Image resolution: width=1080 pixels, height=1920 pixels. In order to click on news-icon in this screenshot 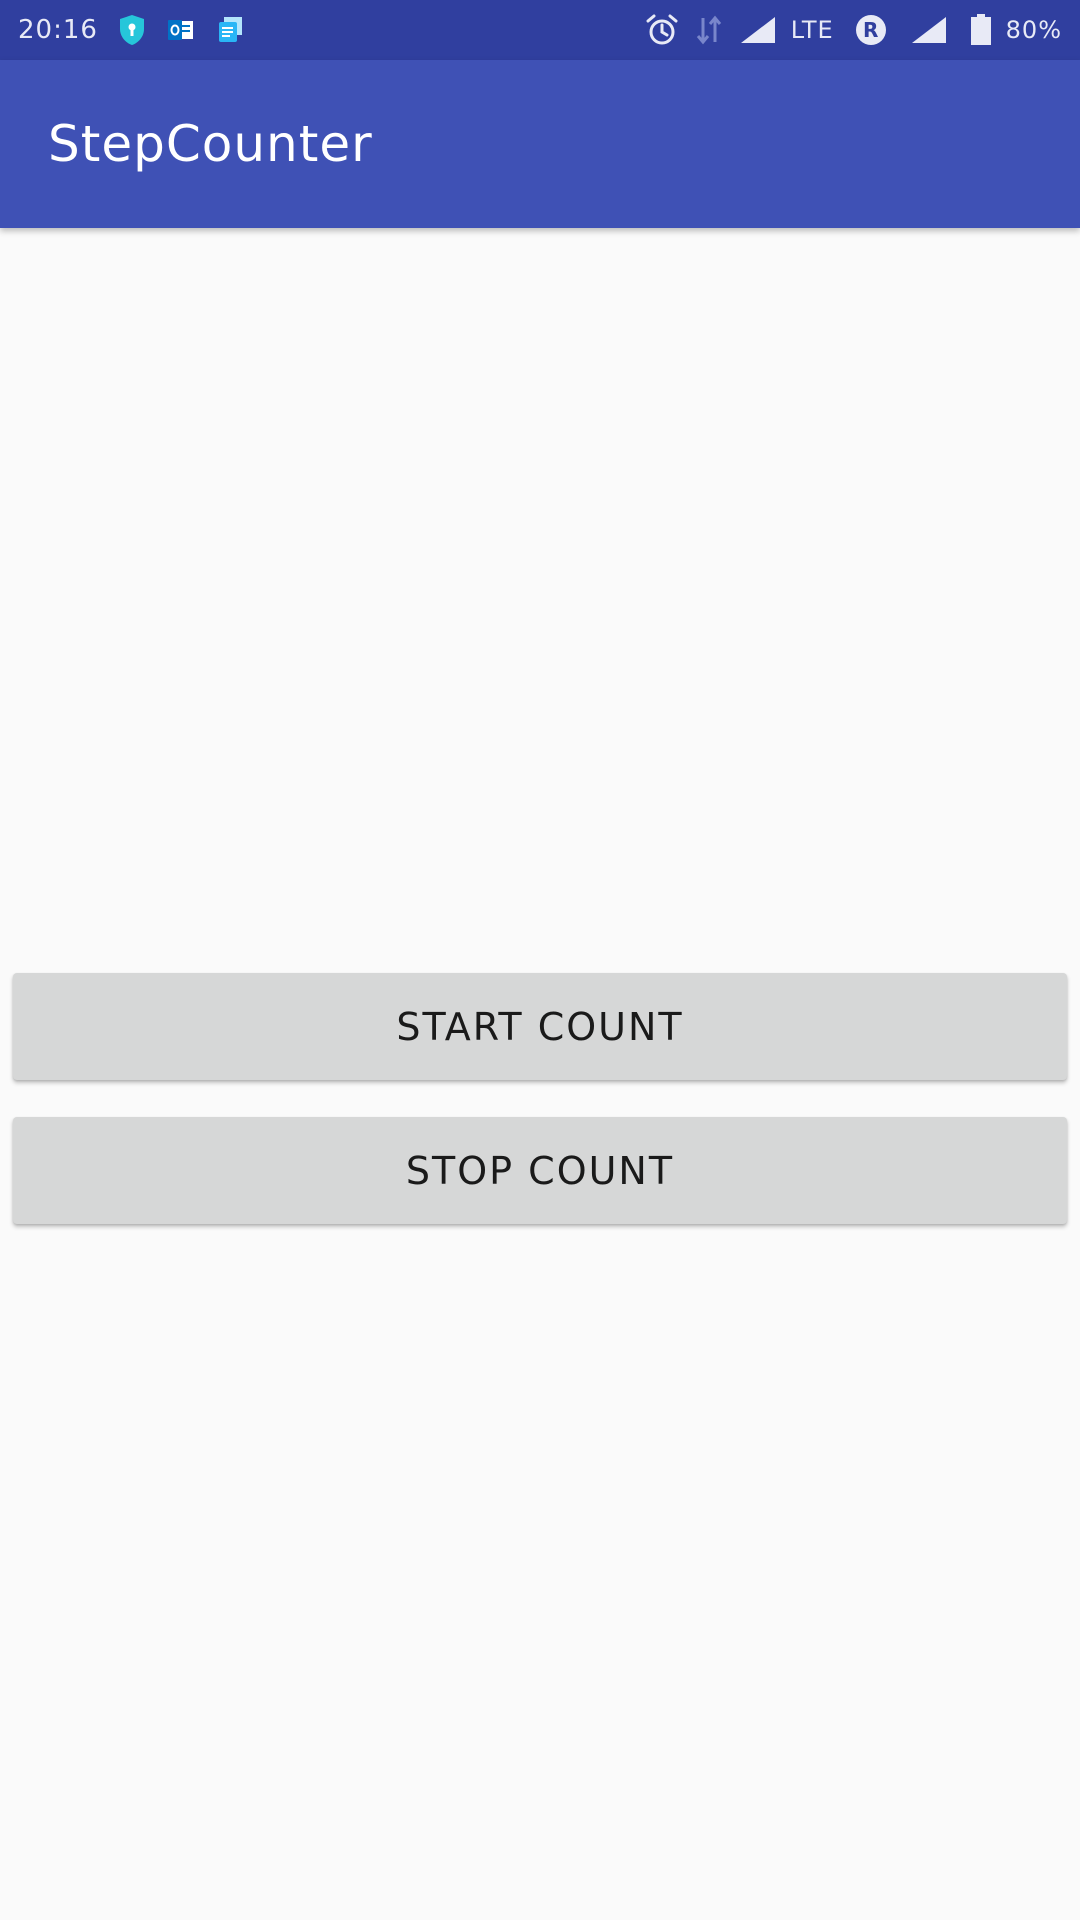, I will do `click(230, 30)`.